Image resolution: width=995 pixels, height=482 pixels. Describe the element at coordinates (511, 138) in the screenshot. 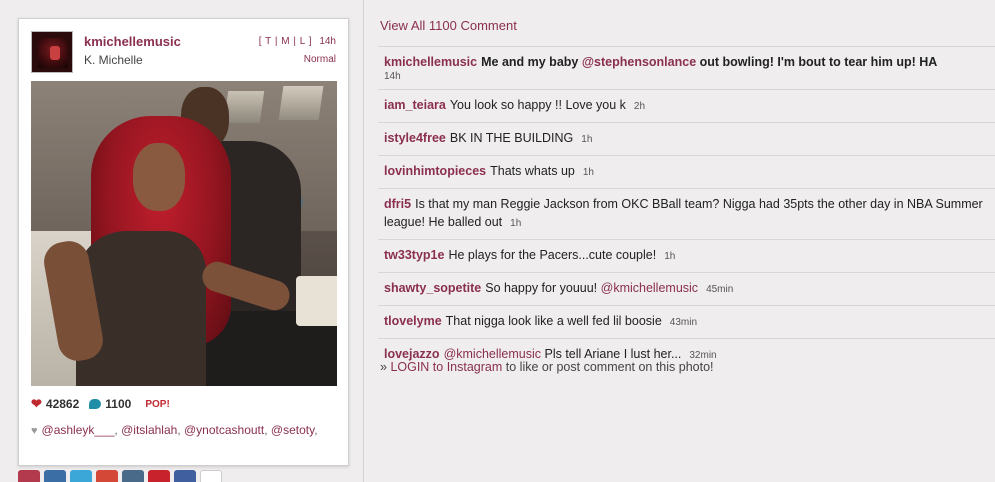

I see `comment-text: BK IN THE BUILDING` at that location.